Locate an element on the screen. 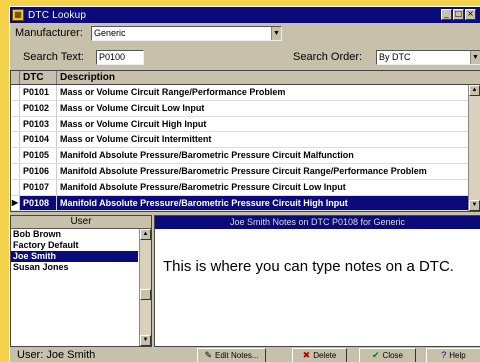 Image resolution: width=480 pixels, height=362 pixels. column-header-dtc: DTC is located at coordinates (38, 77).